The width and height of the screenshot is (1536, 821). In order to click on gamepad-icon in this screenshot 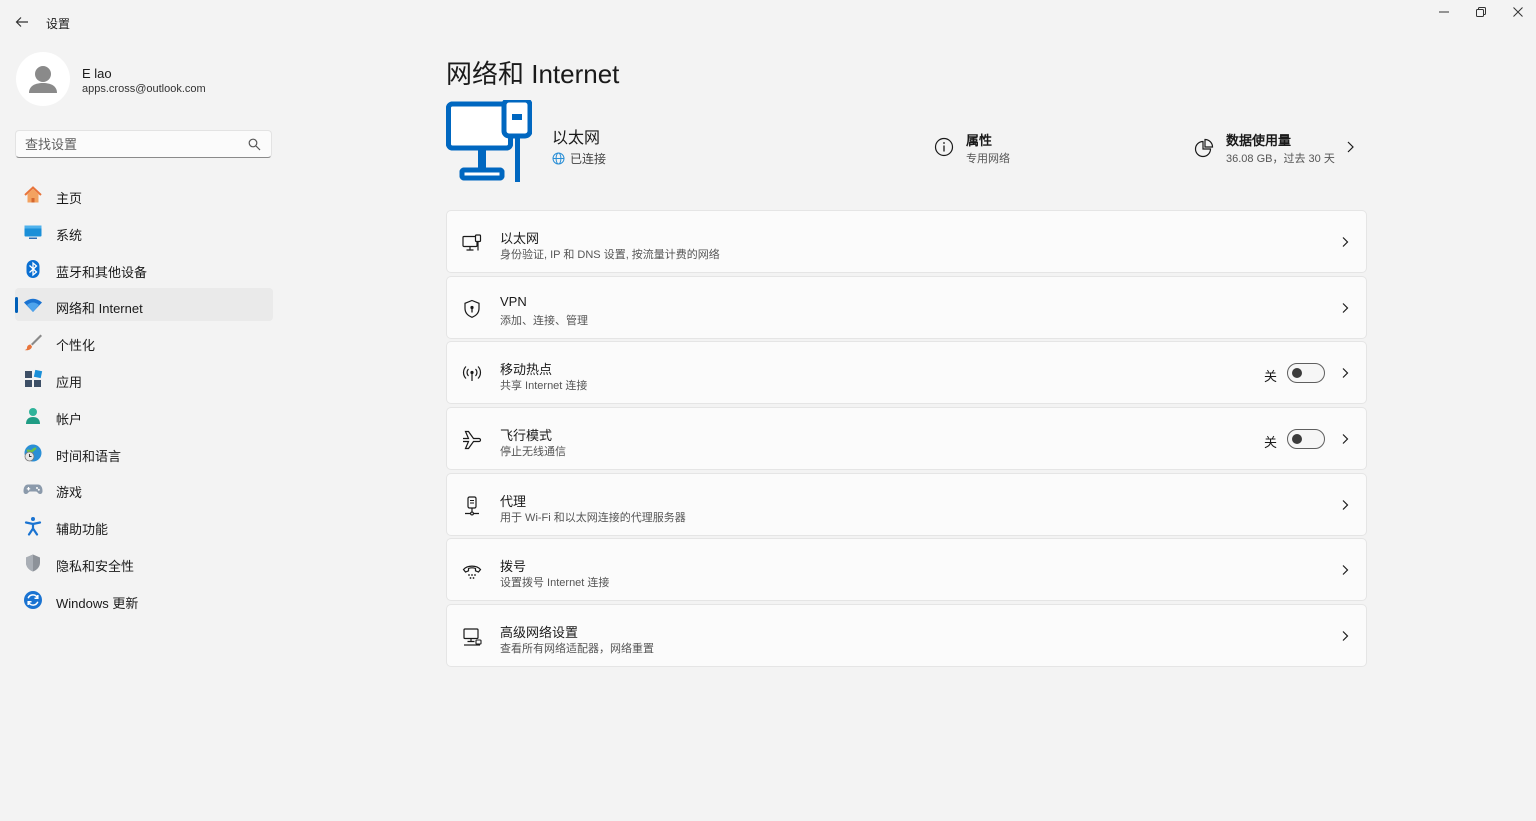, I will do `click(33, 489)`.